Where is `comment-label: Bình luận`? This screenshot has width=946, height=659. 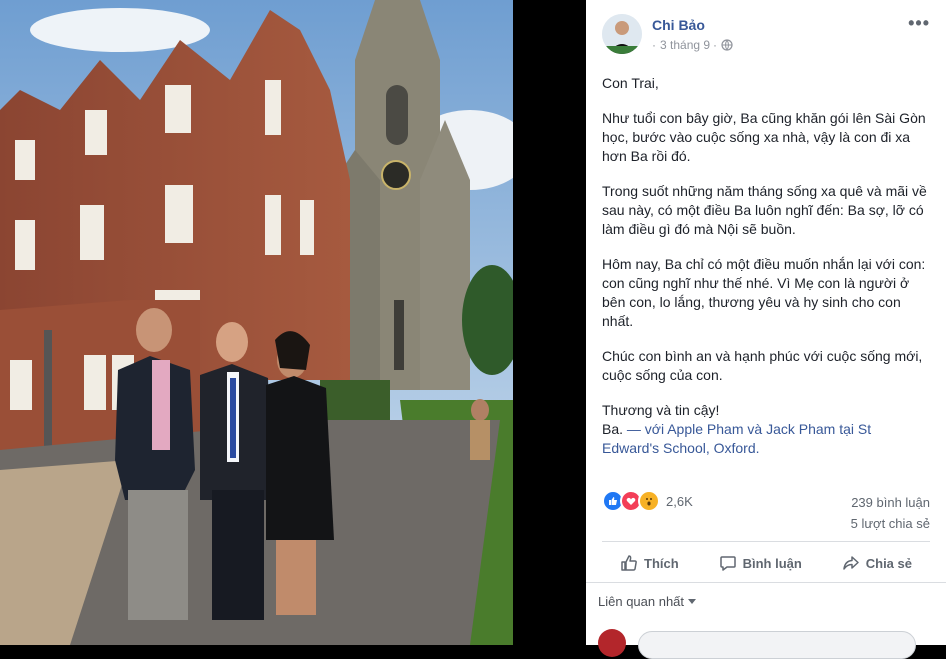 comment-label: Bình luận is located at coordinates (772, 563).